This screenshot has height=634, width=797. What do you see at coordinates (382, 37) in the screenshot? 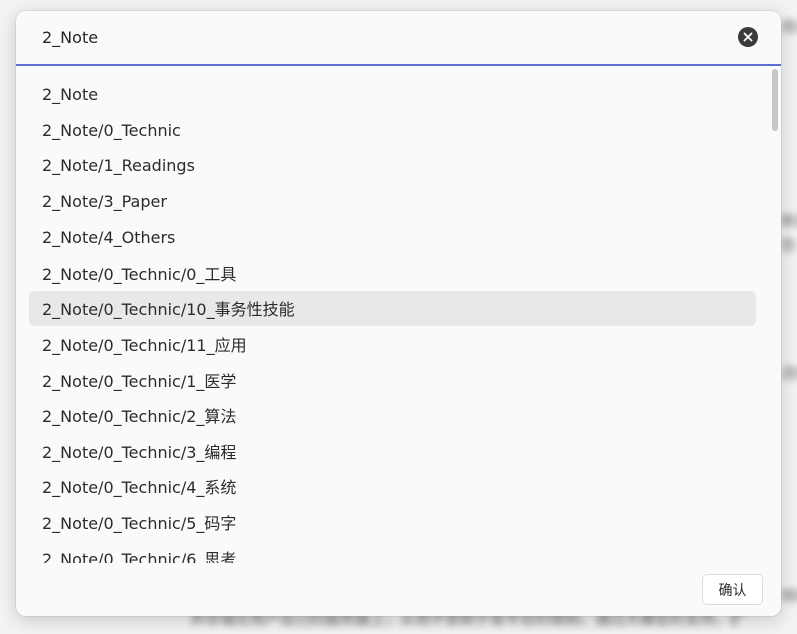
I see `search-input` at bounding box center [382, 37].